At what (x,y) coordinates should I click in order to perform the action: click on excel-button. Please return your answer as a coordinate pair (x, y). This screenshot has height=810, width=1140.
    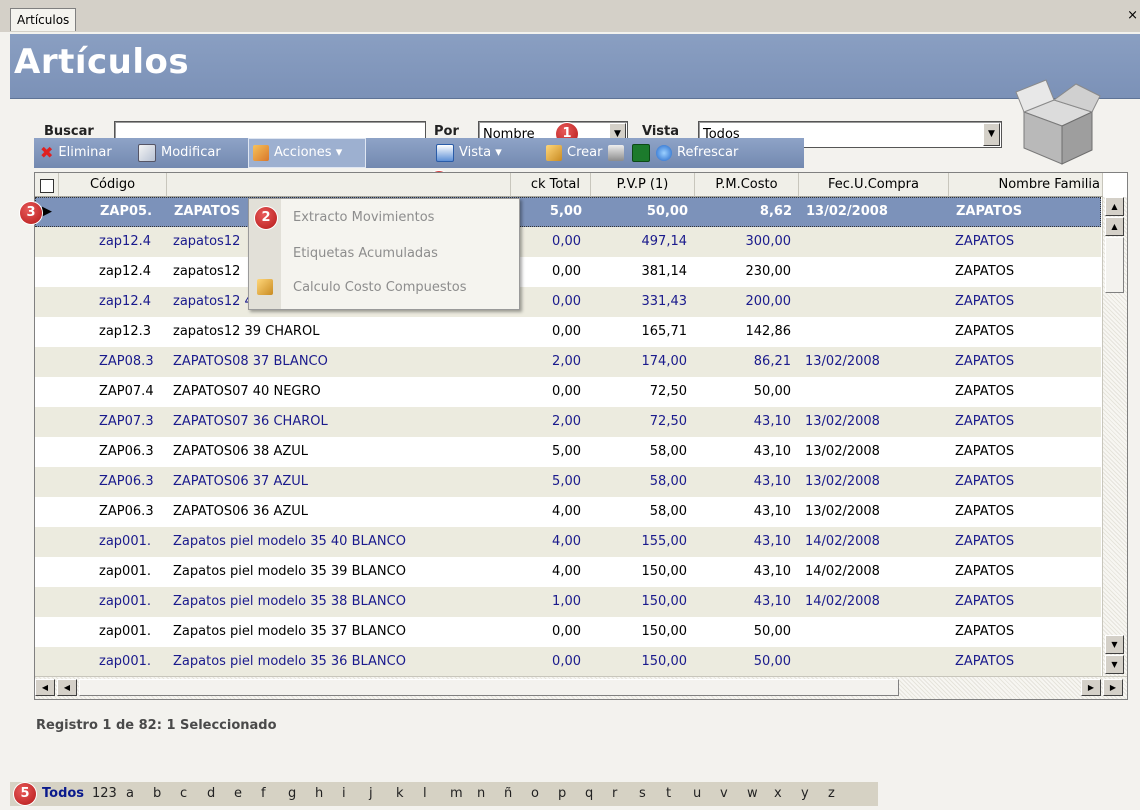
    Looking at the image, I should click on (643, 153).